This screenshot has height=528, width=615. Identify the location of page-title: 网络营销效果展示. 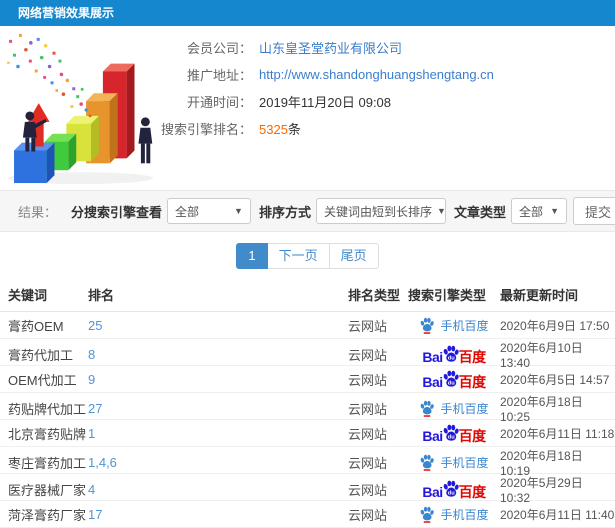
(66, 13).